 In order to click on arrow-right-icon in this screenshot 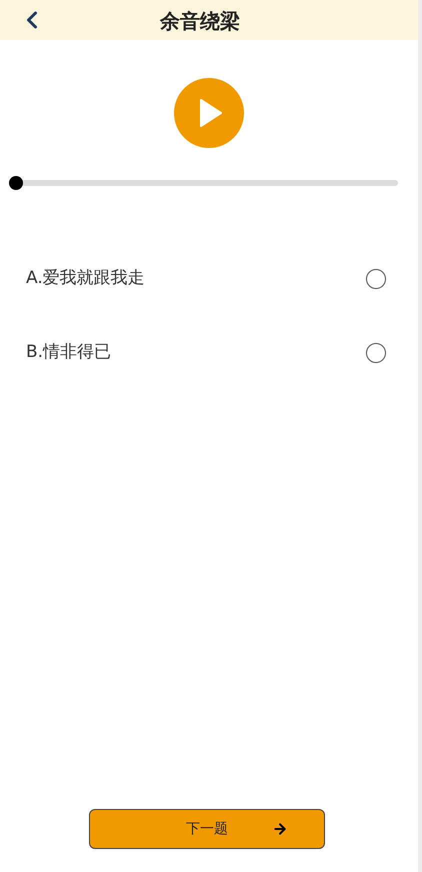, I will do `click(280, 829)`.